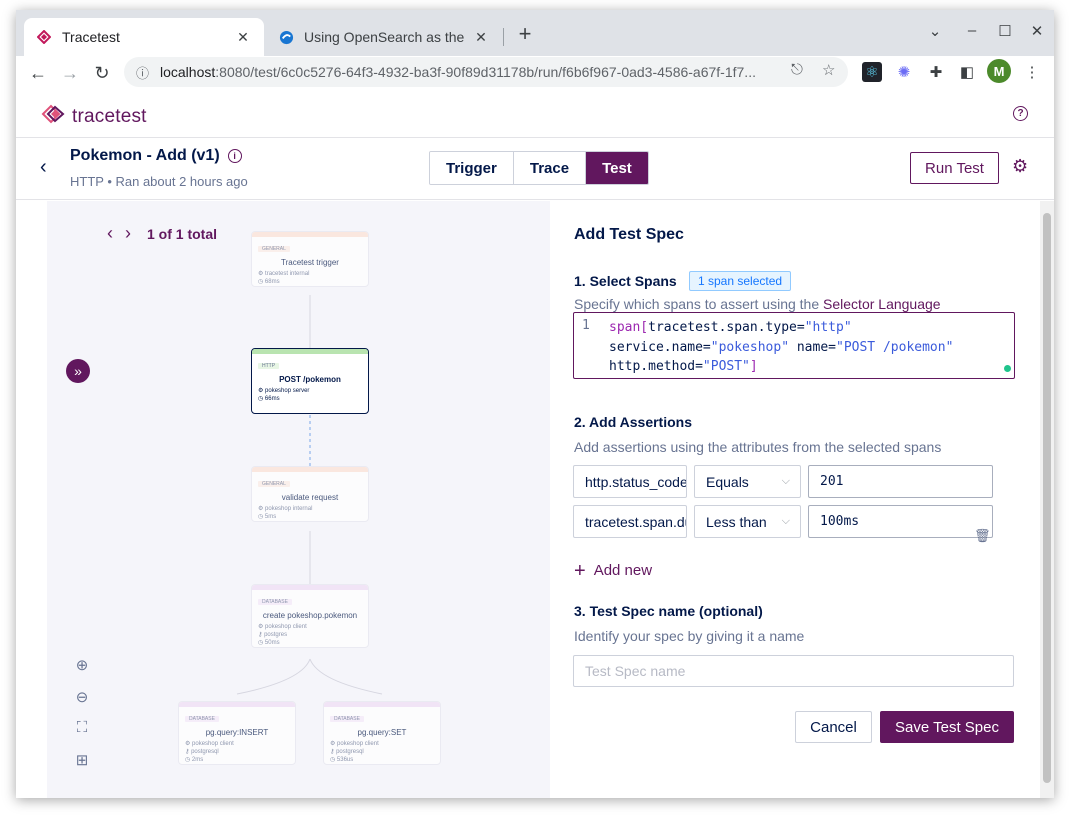 The image size is (1069, 831). I want to click on run-tabs: Trigger Trace Test, so click(539, 168).